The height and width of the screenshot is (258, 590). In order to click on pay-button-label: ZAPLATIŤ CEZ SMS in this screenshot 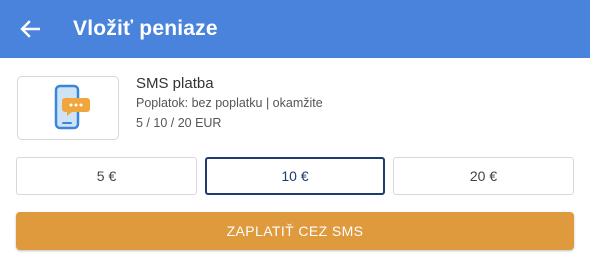, I will do `click(295, 231)`.